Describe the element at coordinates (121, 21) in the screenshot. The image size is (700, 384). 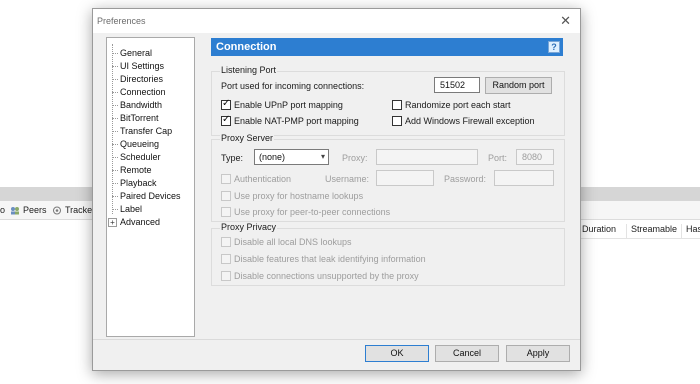
I see `dialog-title: Preferences` at that location.